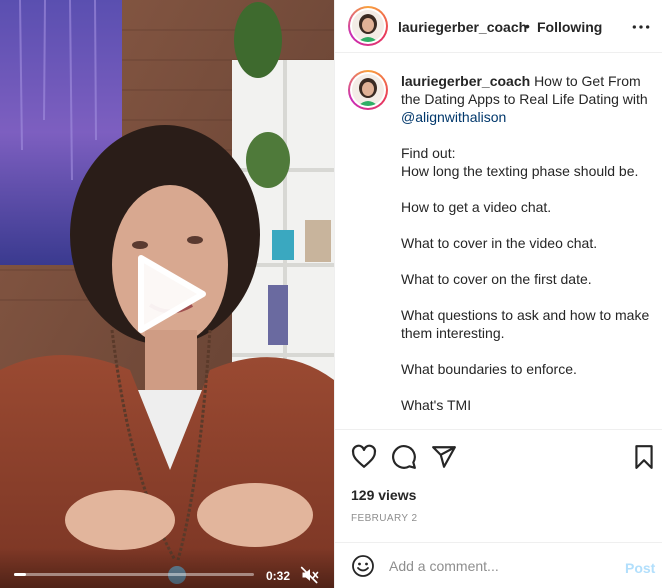 The image size is (662, 588). I want to click on progress-fill, so click(20, 574).